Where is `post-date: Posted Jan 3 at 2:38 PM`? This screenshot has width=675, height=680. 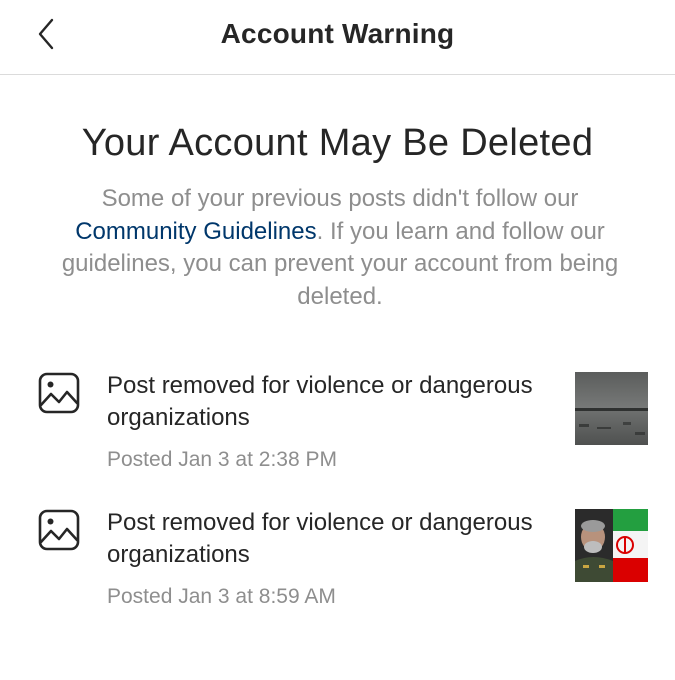 post-date: Posted Jan 3 at 2:38 PM is located at coordinates (222, 459).